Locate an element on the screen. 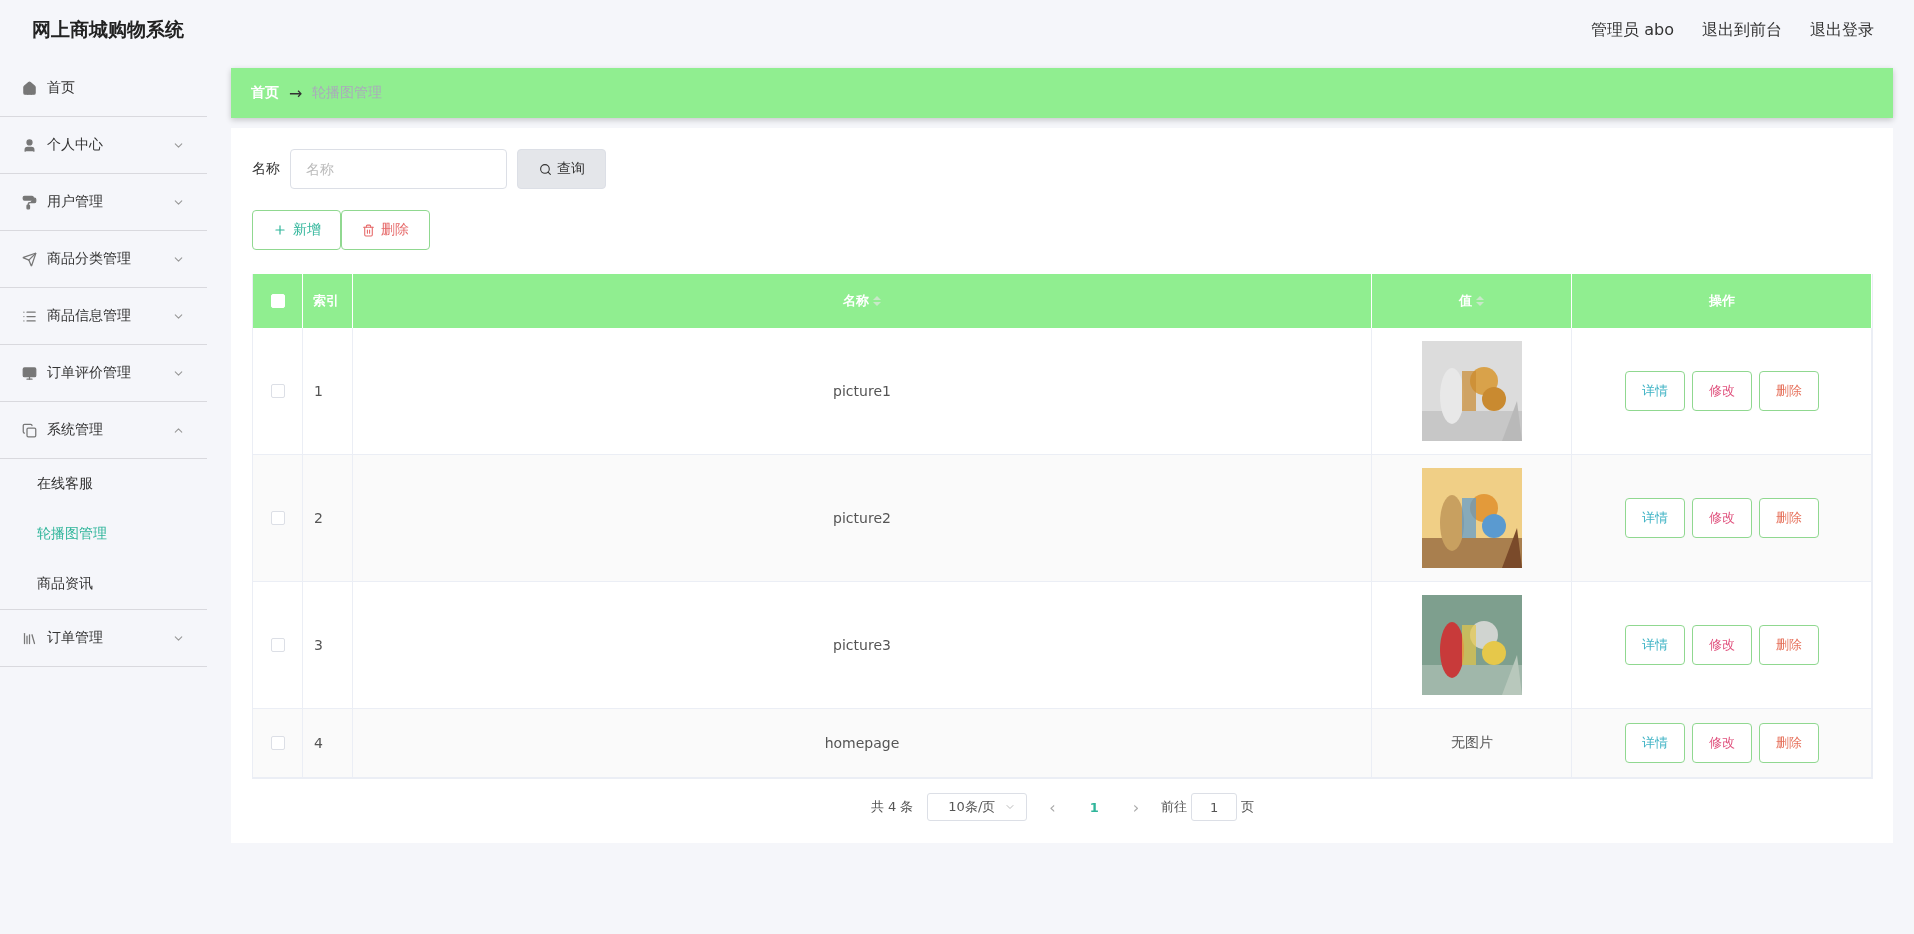 The image size is (1914, 934). sidebar-item: 个人中心 is located at coordinates (103, 145).